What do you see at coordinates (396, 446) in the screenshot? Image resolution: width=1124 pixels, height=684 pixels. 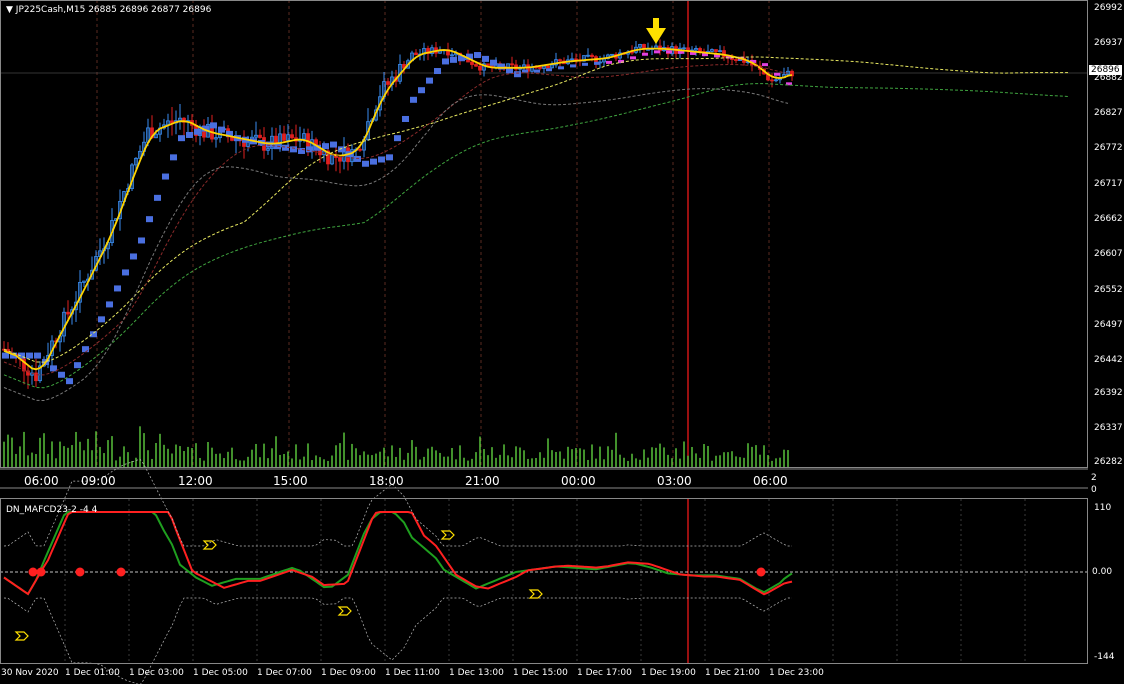 I see `volume-bars` at bounding box center [396, 446].